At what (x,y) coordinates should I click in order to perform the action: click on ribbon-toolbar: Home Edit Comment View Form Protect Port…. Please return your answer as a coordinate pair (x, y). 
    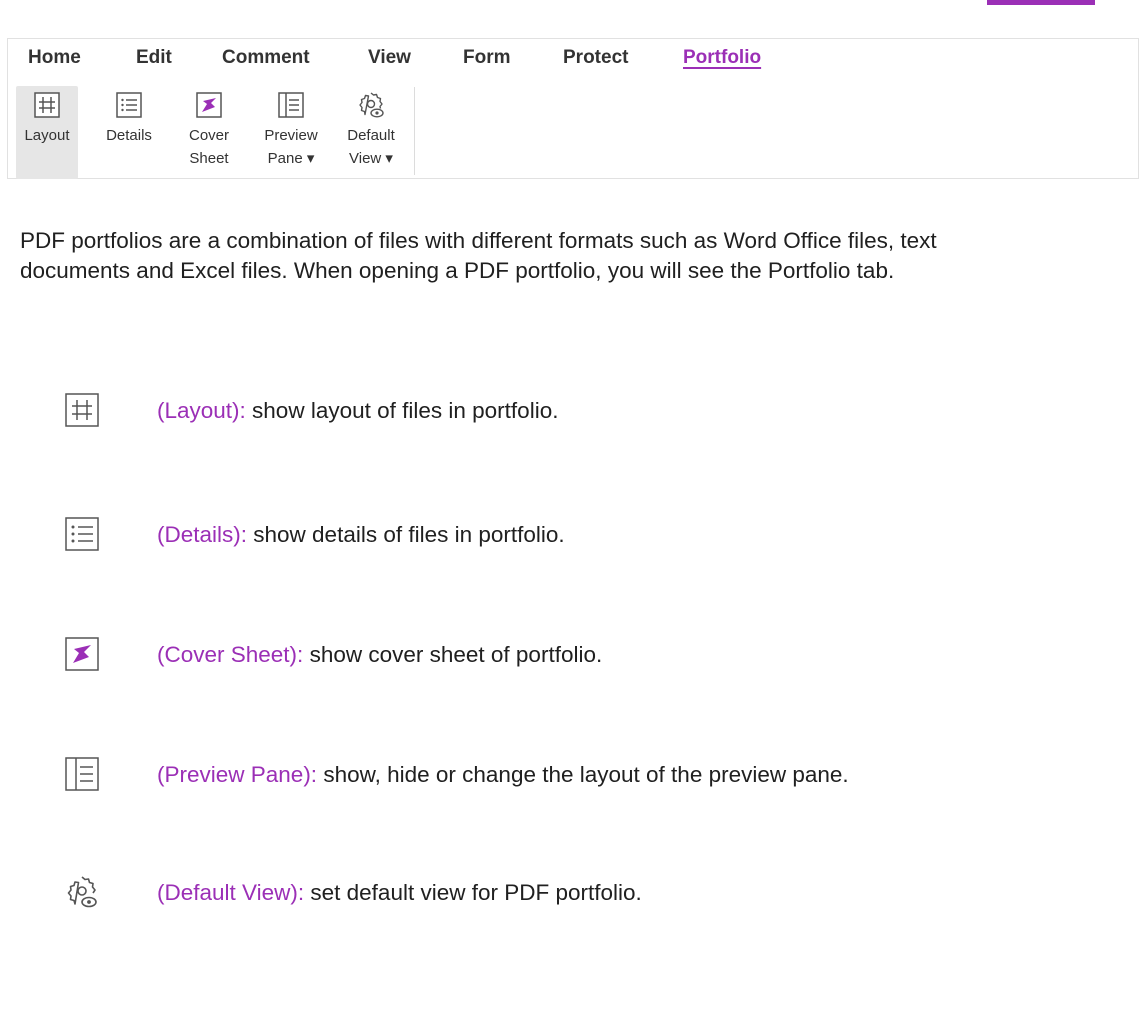
    Looking at the image, I should click on (573, 108).